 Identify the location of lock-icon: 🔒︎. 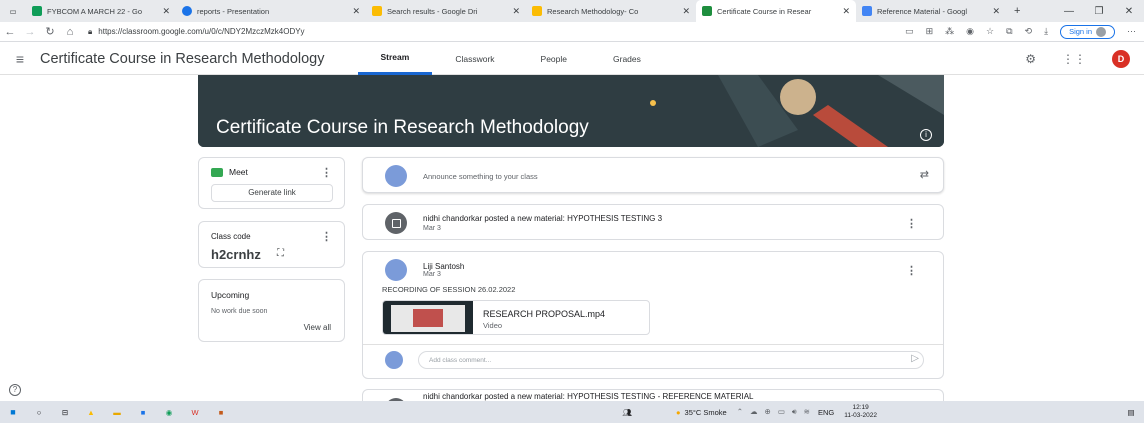
(90, 31).